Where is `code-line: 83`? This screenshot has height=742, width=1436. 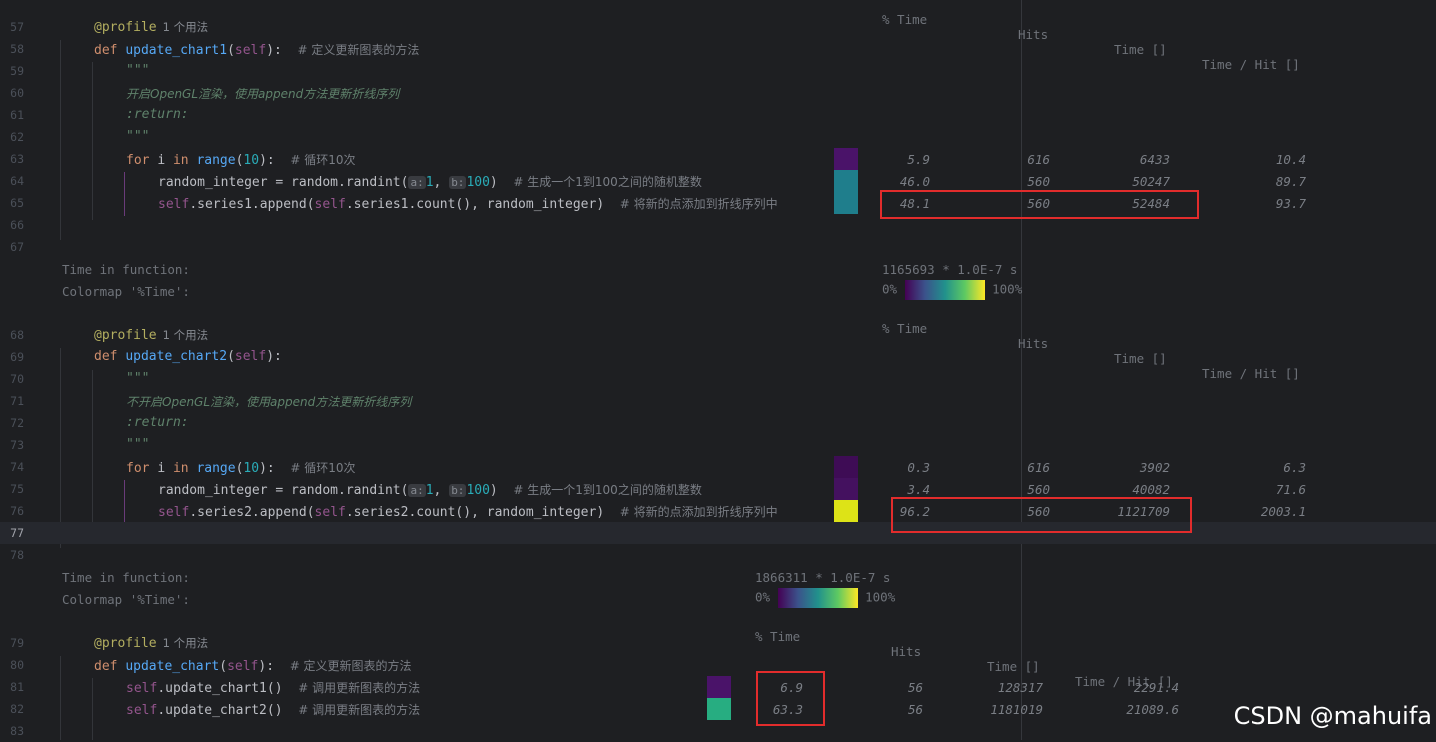 code-line: 83 is located at coordinates (718, 731).